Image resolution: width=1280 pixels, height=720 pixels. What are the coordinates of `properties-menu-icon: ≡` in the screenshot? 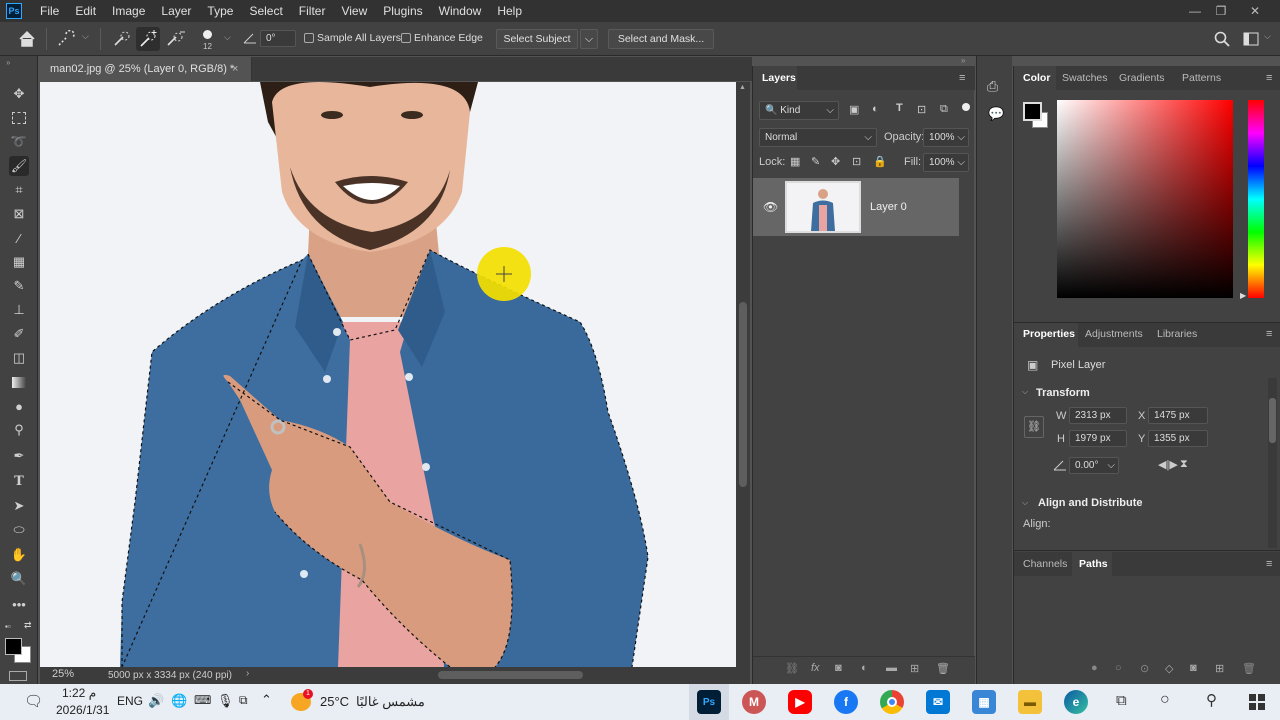 It's located at (1269, 334).